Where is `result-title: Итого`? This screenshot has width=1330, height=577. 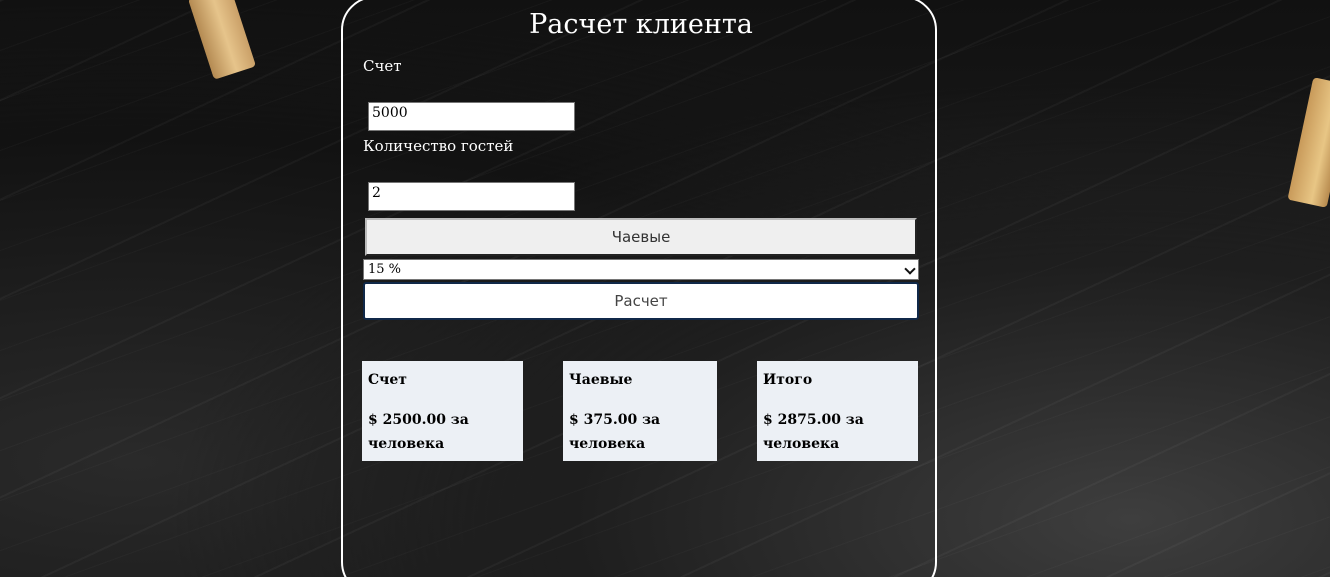 result-title: Итого is located at coordinates (788, 380).